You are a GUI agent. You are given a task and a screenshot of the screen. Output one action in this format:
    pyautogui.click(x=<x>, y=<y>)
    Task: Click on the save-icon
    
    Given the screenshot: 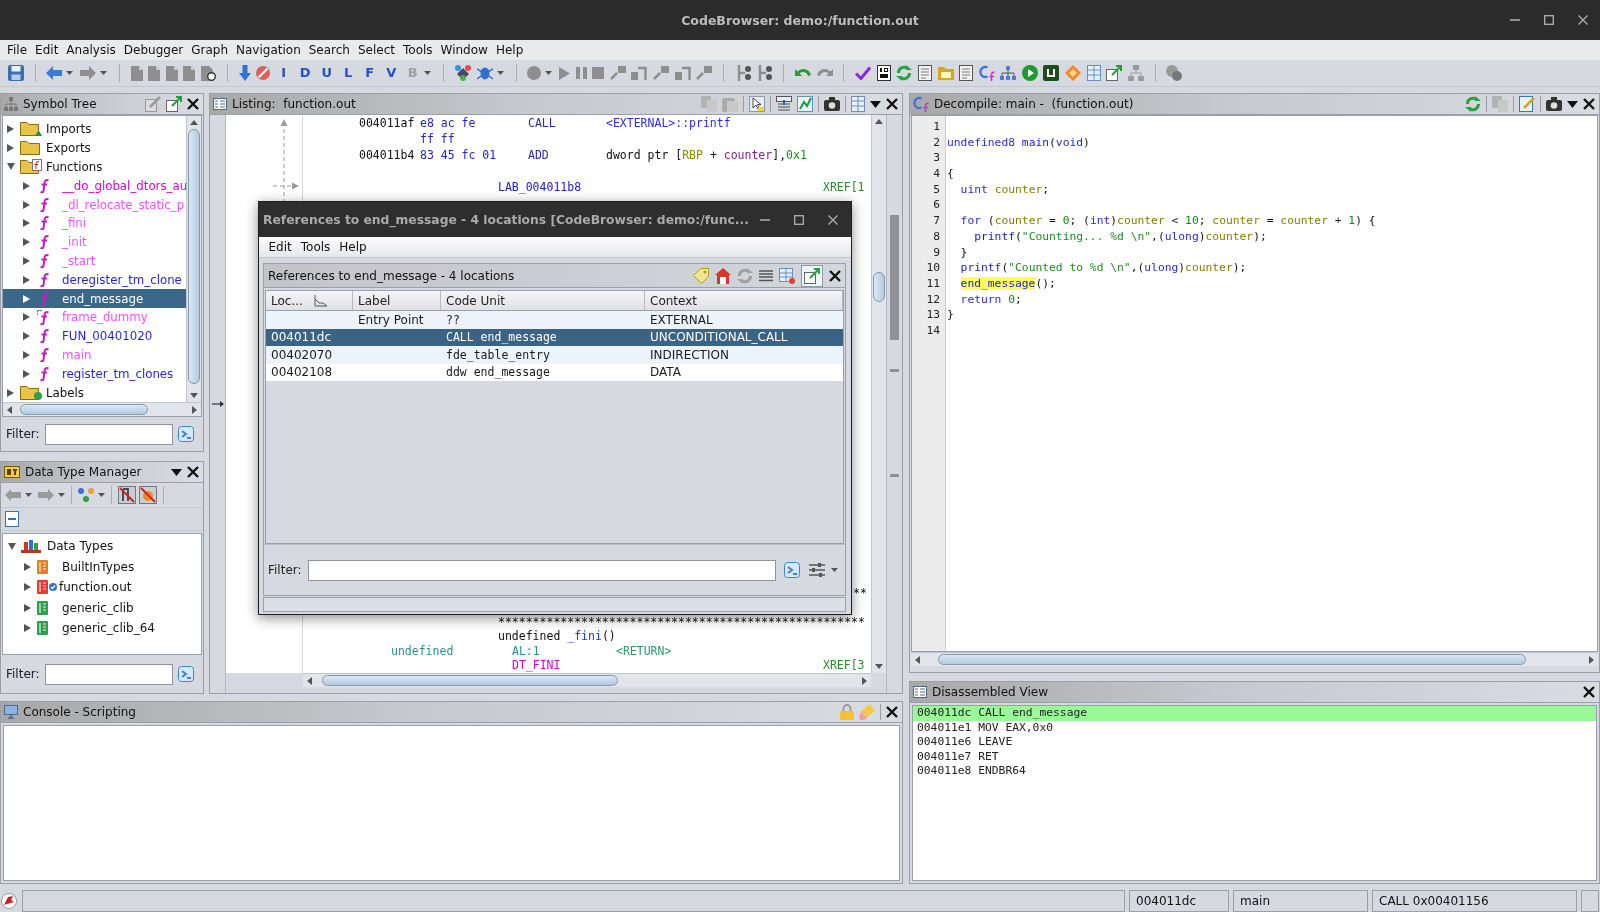 What is the action you would take?
    pyautogui.click(x=15, y=73)
    